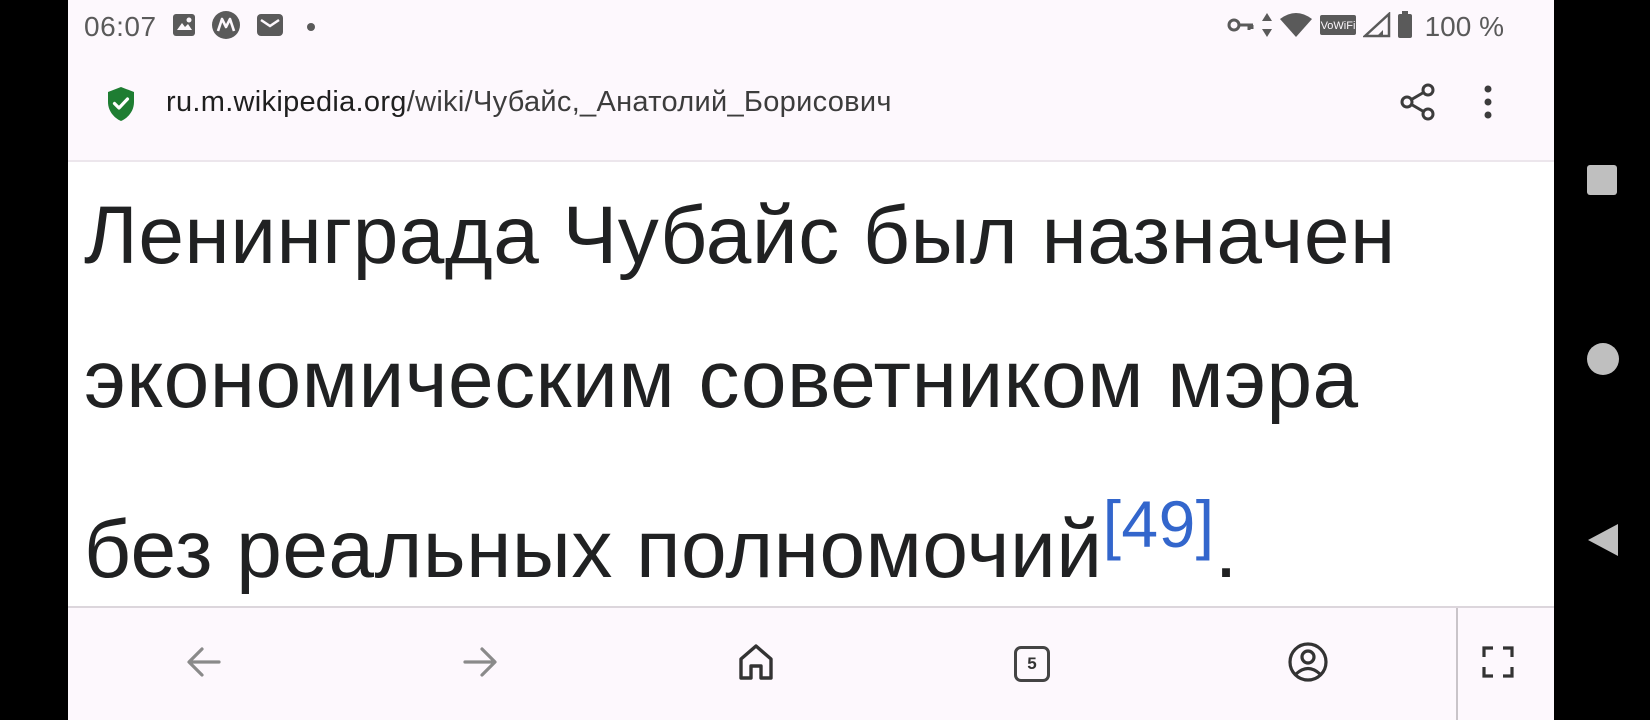  Describe the element at coordinates (120, 26) in the screenshot. I see `status-time: 06:07` at that location.